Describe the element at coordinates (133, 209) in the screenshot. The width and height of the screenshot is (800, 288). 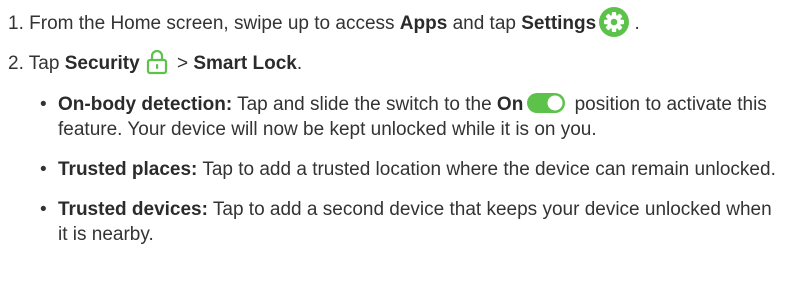
I see `bullet-label: Trusted devices:` at that location.